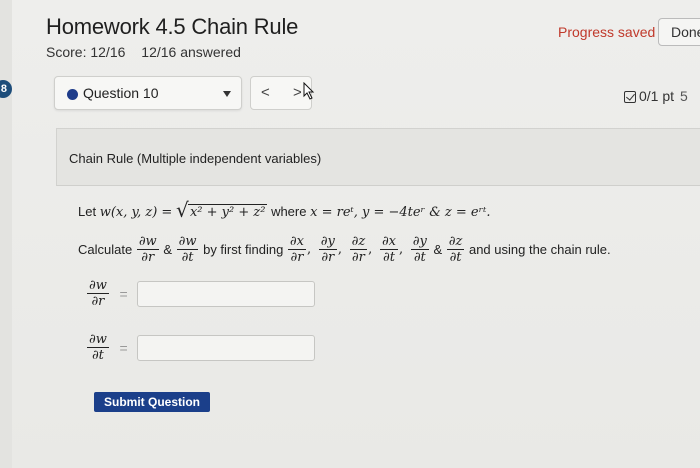 This screenshot has height=468, width=700. What do you see at coordinates (105, 249) in the screenshot?
I see `calculate-text: Calculate` at bounding box center [105, 249].